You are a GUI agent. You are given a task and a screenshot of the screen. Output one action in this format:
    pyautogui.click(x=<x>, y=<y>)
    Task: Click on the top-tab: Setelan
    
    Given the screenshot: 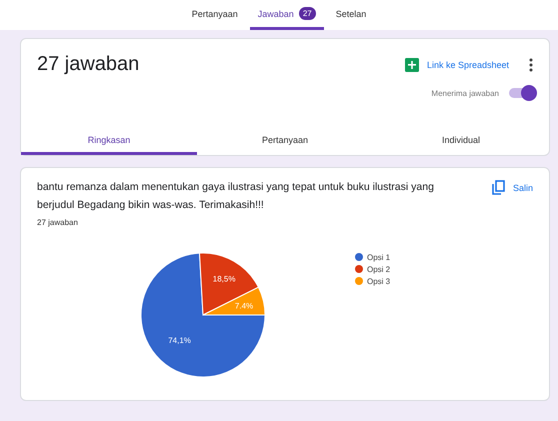 What is the action you would take?
    pyautogui.click(x=351, y=15)
    